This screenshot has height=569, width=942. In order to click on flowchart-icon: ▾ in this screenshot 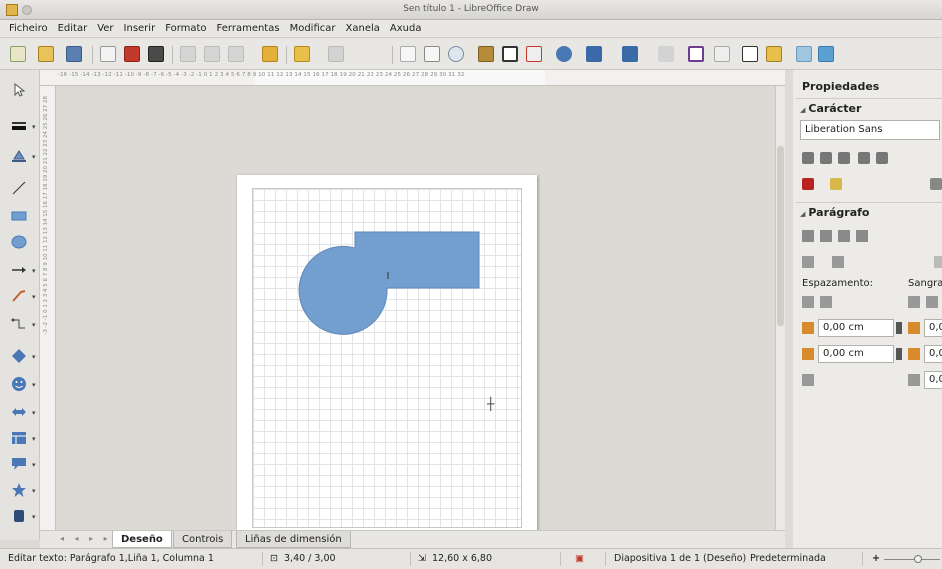, I will do `click(23, 438)`.